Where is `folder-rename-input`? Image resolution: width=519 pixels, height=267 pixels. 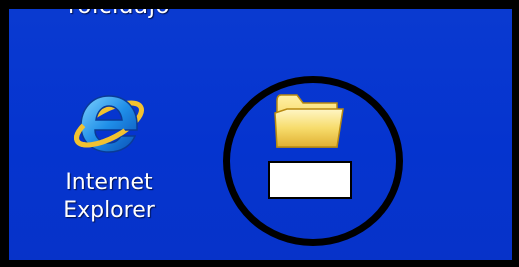
folder-rename-input is located at coordinates (310, 180).